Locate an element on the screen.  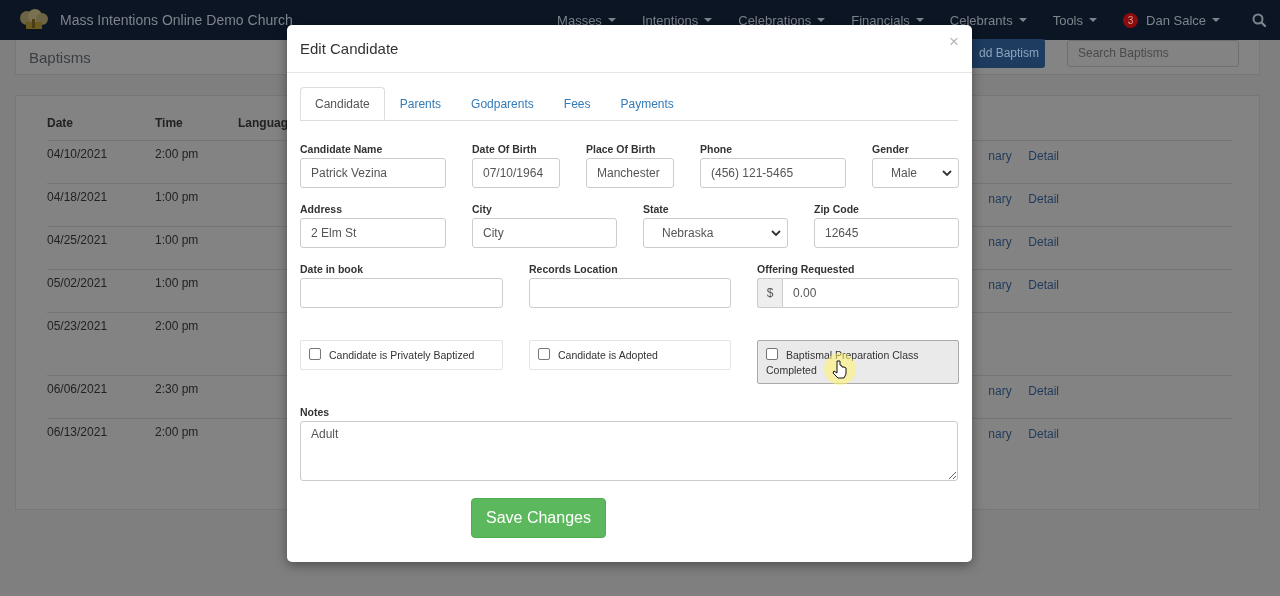
dropdown: Male is located at coordinates (915, 173).